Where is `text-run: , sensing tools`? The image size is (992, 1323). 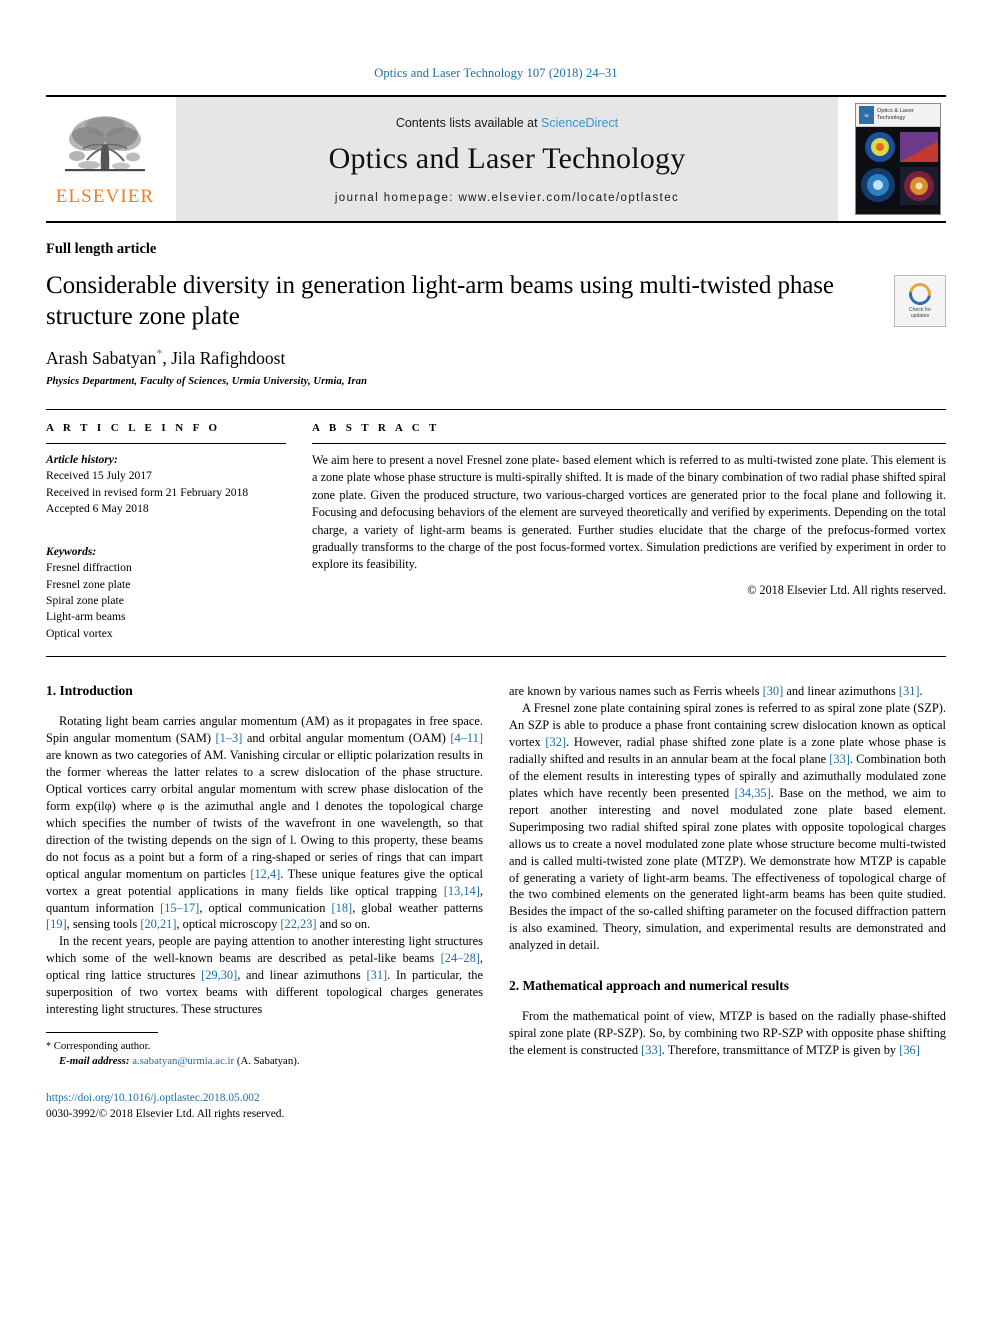
text-run: , sensing tools is located at coordinates (103, 924).